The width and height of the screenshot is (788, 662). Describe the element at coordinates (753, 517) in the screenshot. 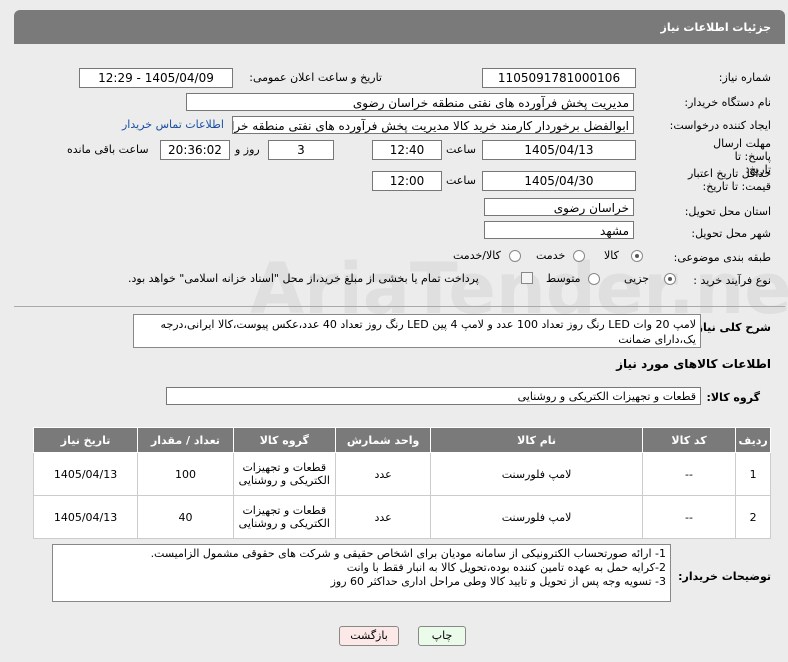

I see `cell-row: 2` at that location.